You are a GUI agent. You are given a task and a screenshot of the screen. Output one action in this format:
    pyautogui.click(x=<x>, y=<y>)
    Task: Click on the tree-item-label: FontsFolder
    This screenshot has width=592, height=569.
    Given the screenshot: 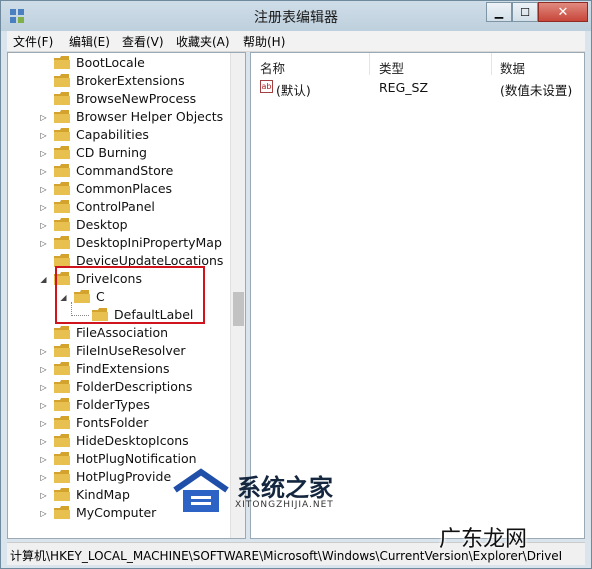 What is the action you would take?
    pyautogui.click(x=112, y=422)
    